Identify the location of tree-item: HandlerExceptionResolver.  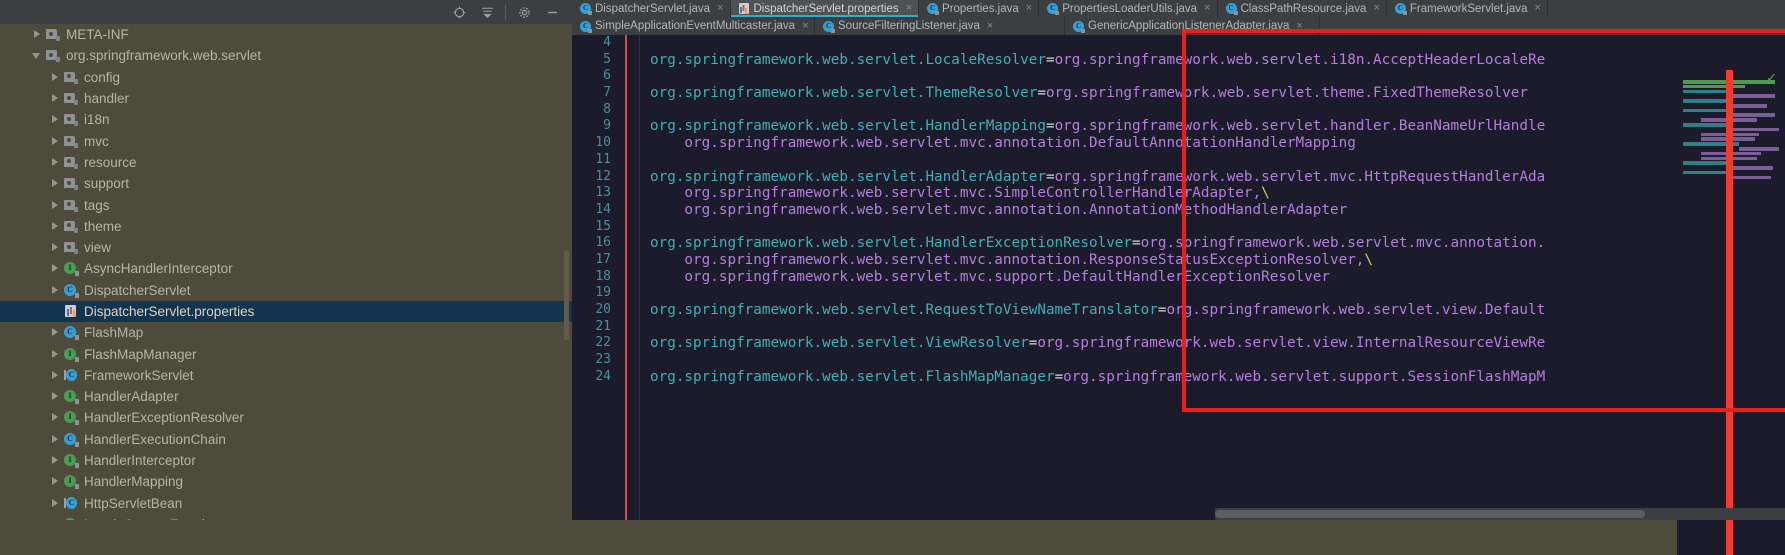
(286, 417).